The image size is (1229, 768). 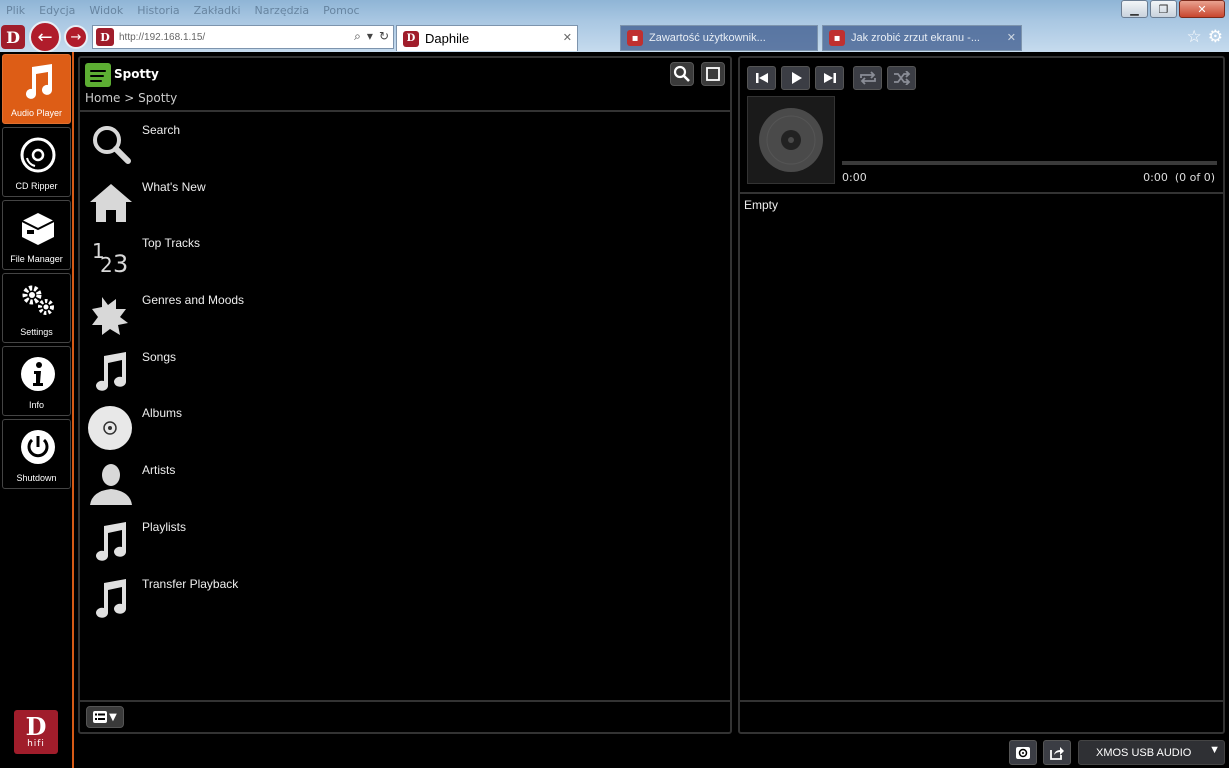 What do you see at coordinates (36, 478) in the screenshot?
I see `nav-label: Shutdown` at bounding box center [36, 478].